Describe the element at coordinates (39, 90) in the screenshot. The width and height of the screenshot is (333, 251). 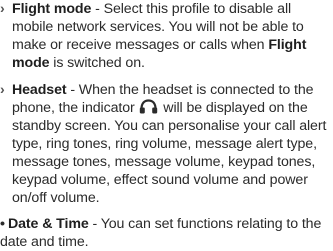
I see `headset-term: Headset` at that location.